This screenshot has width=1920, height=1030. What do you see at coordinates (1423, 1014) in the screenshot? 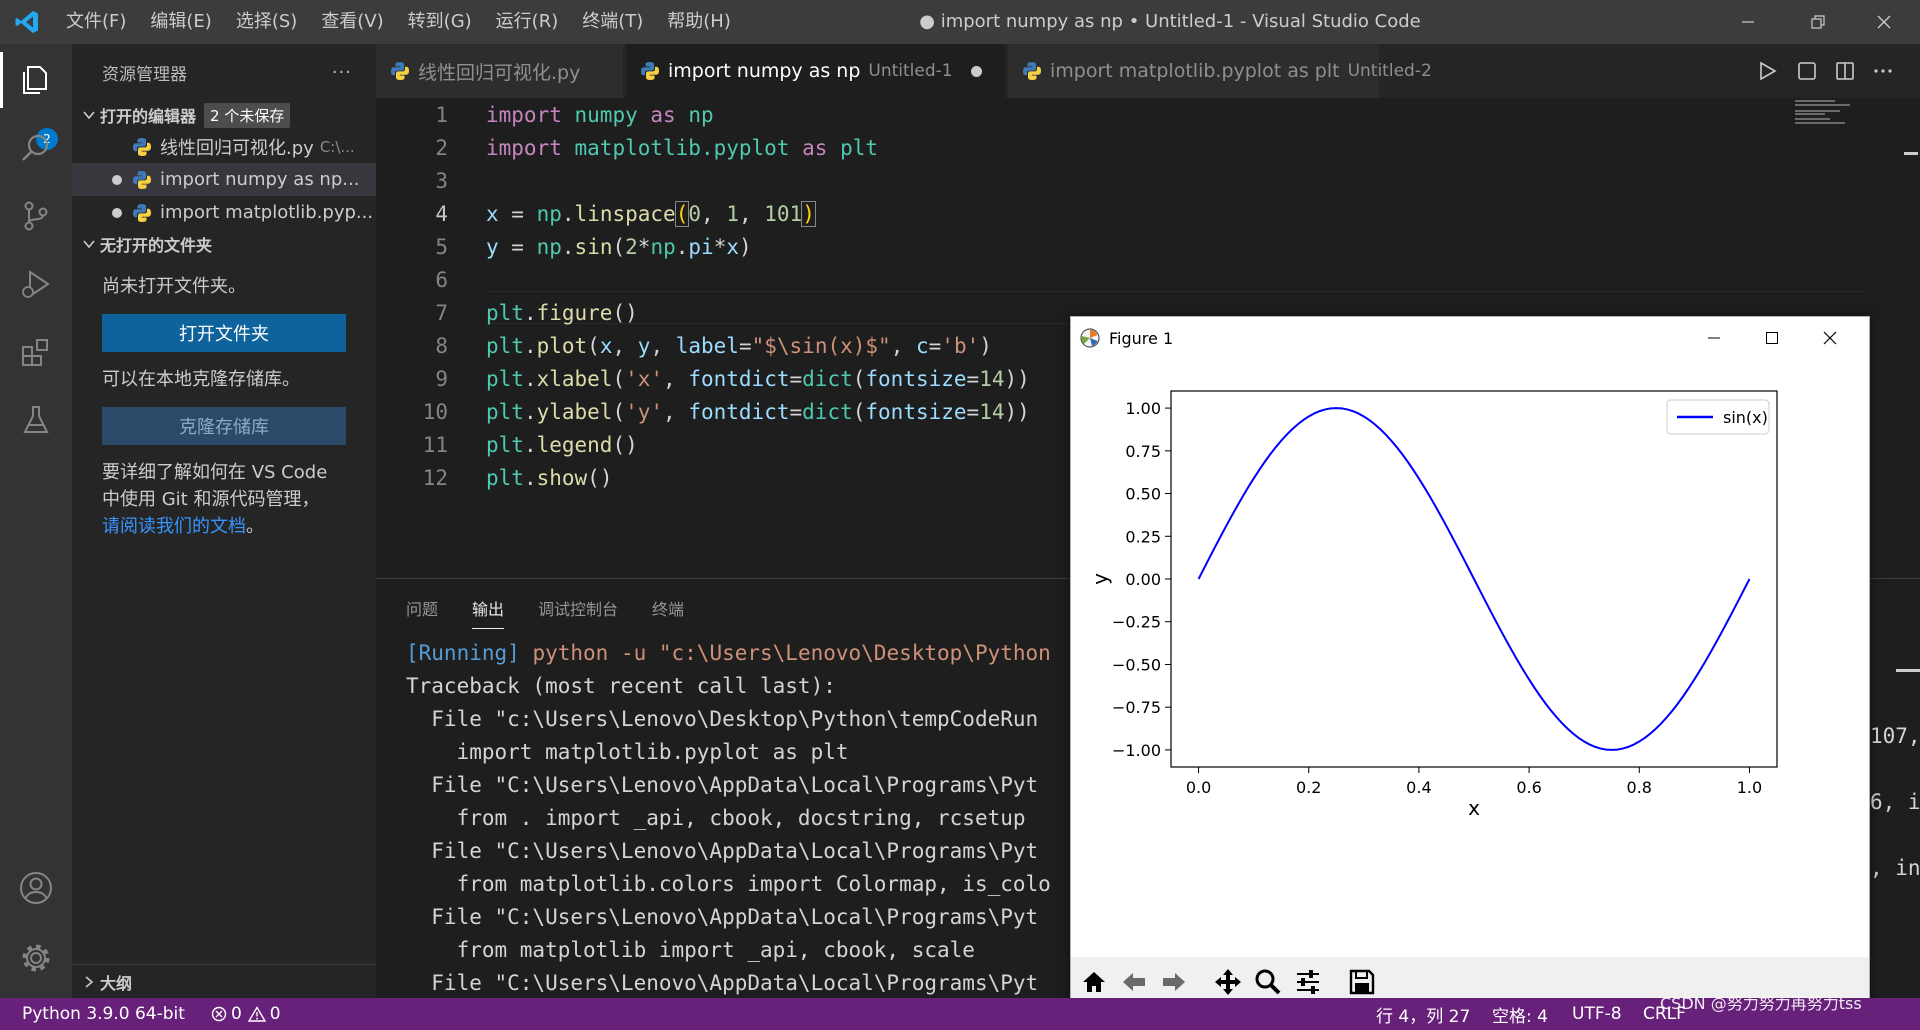
I see `cursor-position: 行 4，列 27` at bounding box center [1423, 1014].